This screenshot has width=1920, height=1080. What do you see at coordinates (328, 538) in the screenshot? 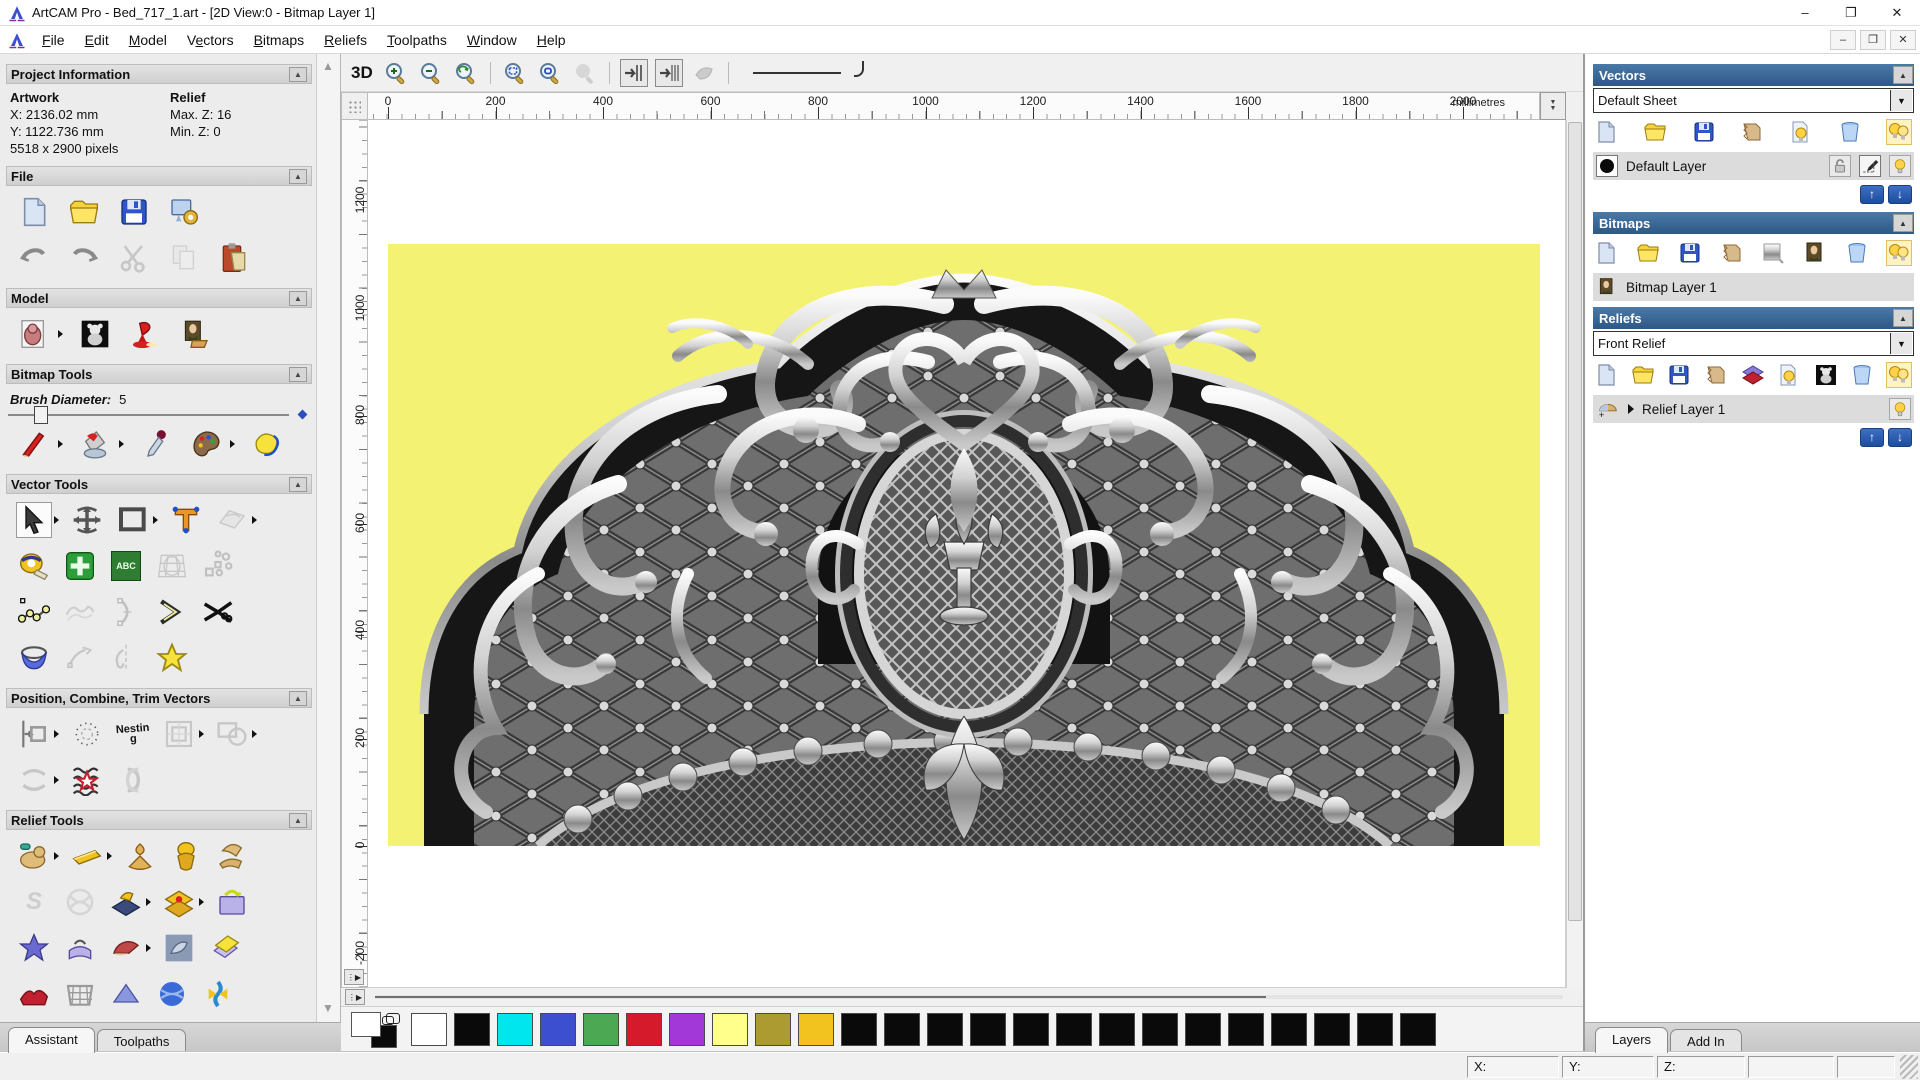
I see `assistant-scrollbar: ▲ ▼` at bounding box center [328, 538].